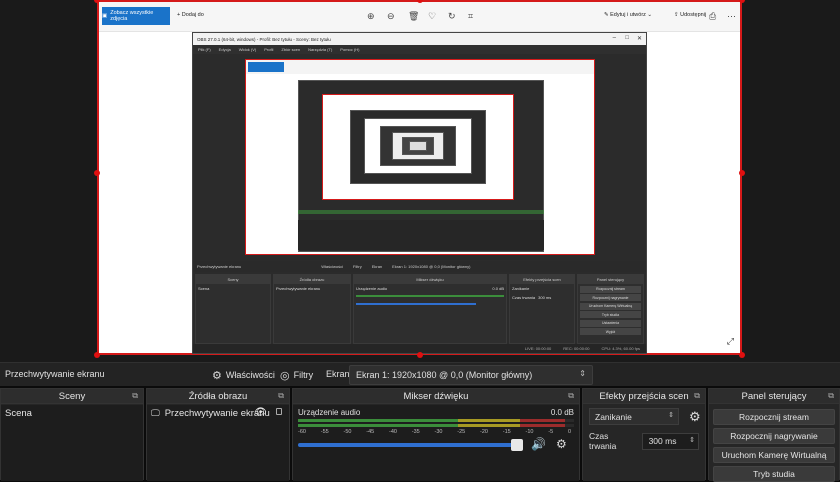  I want to click on tick-label: -35, so click(415, 432).